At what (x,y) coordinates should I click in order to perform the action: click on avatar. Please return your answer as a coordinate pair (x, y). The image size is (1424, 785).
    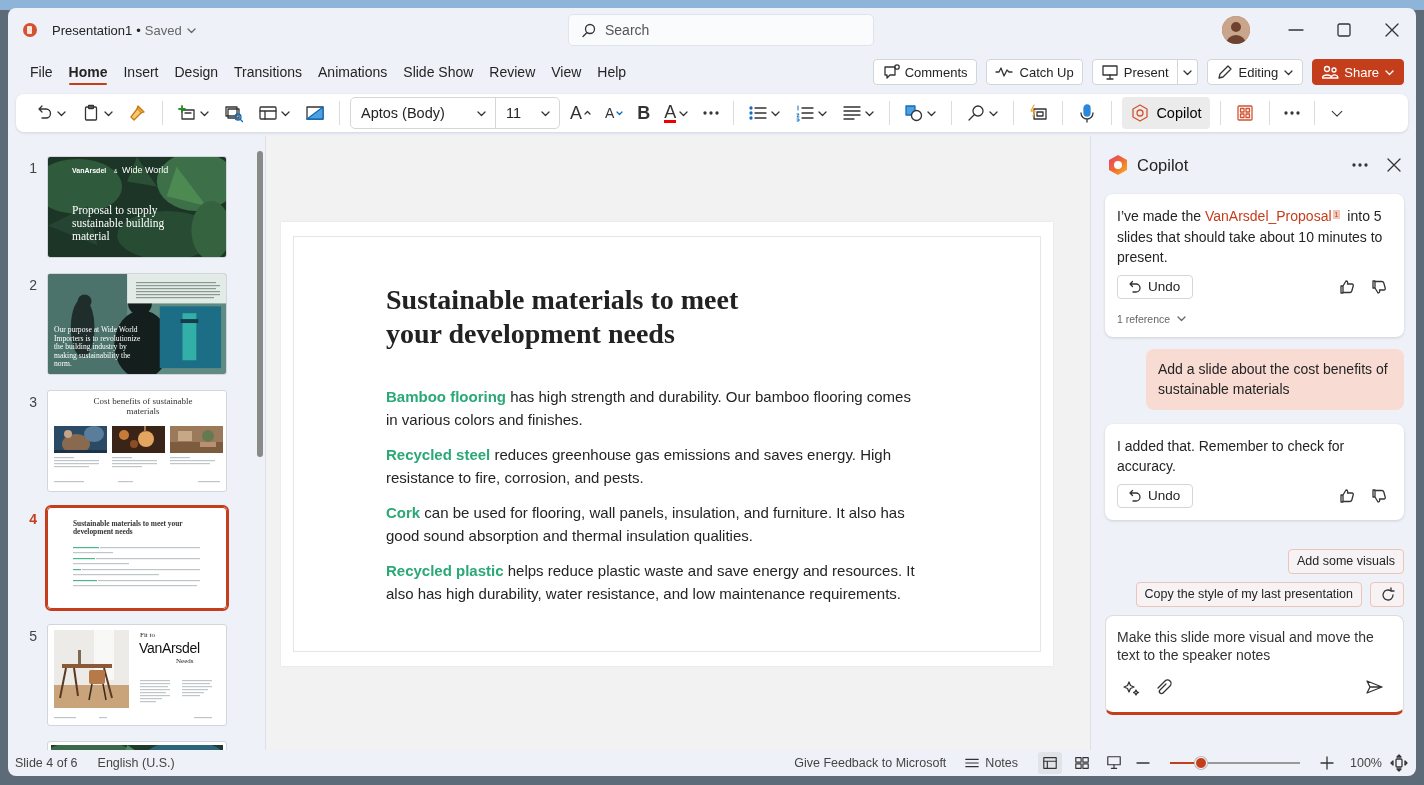
    Looking at the image, I should click on (1236, 30).